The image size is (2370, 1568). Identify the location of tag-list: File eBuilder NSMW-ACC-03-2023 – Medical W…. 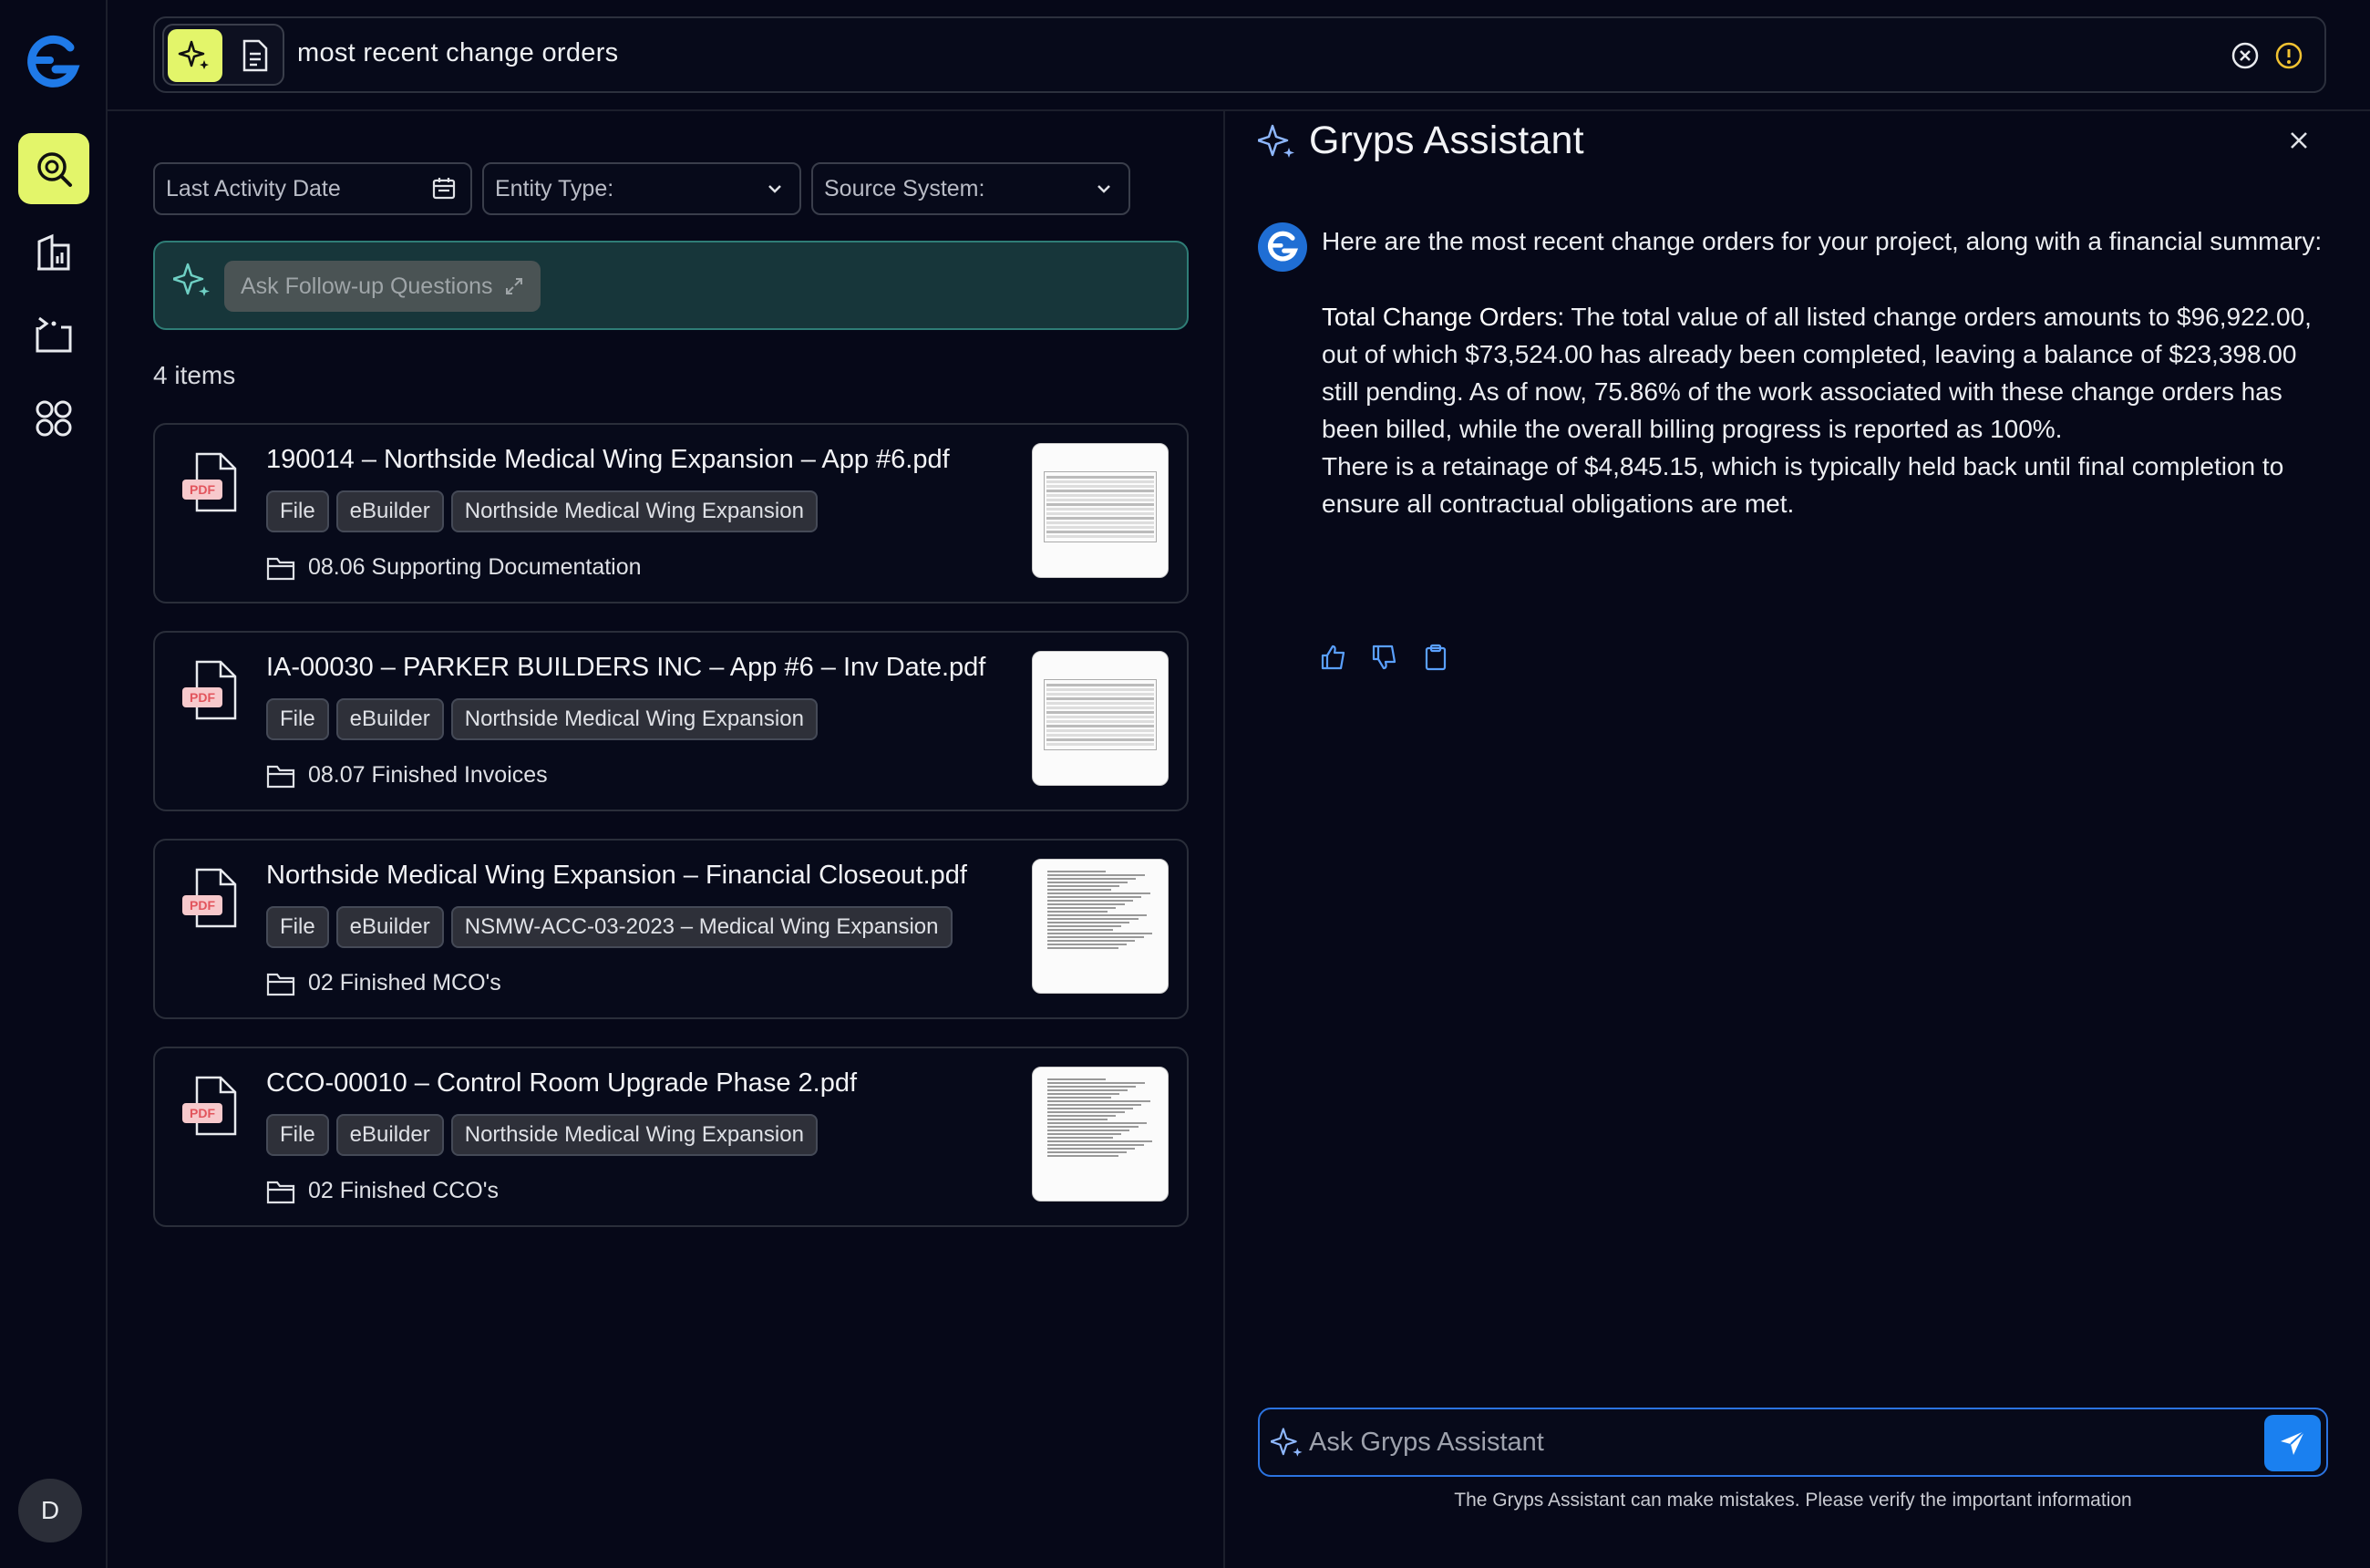
(609, 927).